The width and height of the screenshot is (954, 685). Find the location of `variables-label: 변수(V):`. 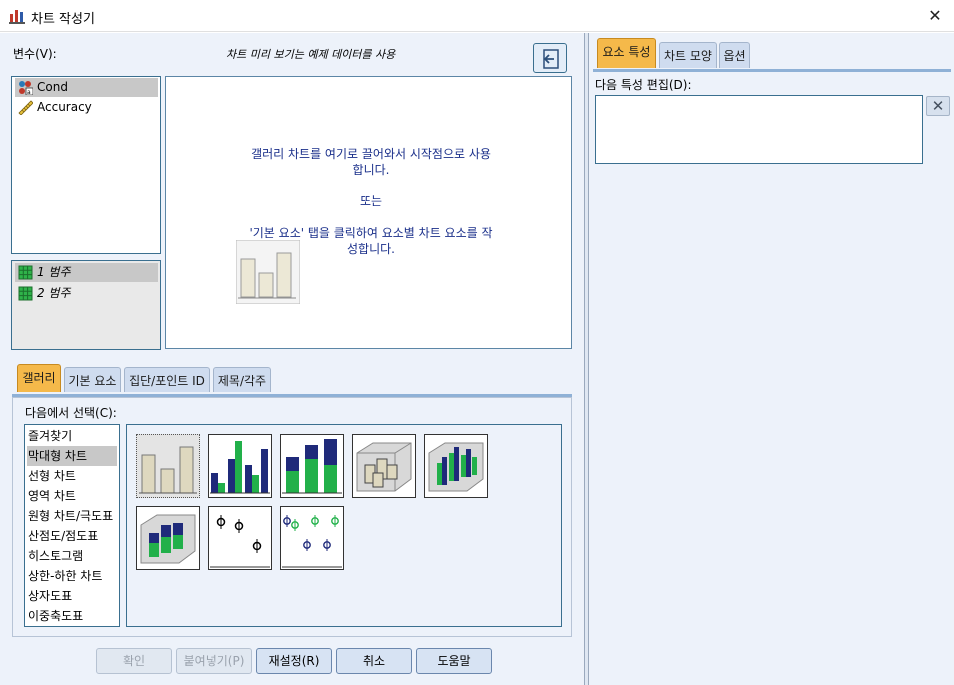

variables-label: 변수(V): is located at coordinates (35, 54).